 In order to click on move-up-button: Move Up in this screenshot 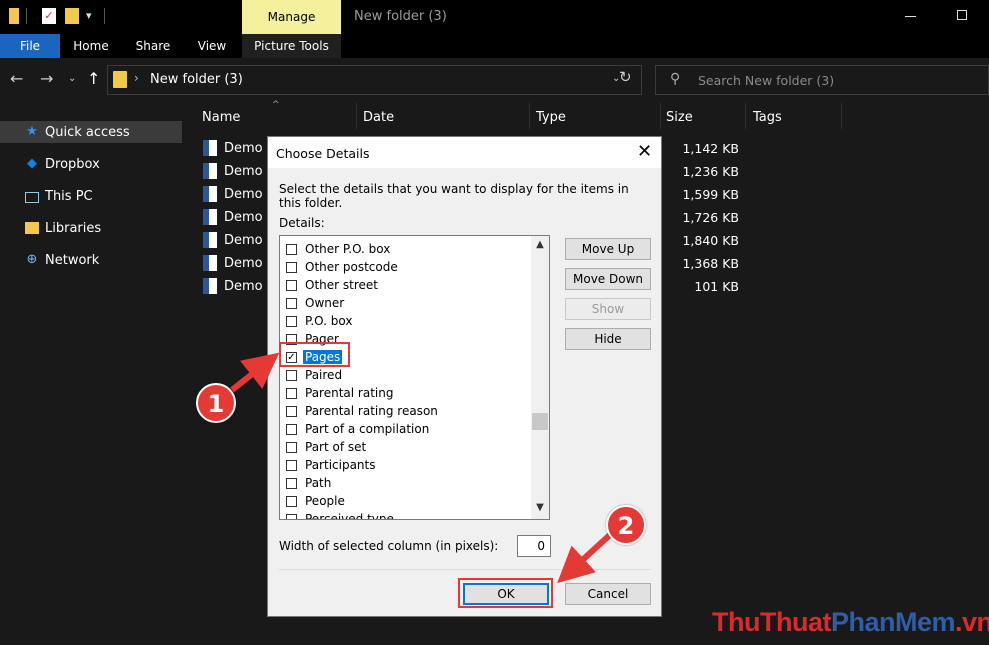, I will do `click(608, 249)`.